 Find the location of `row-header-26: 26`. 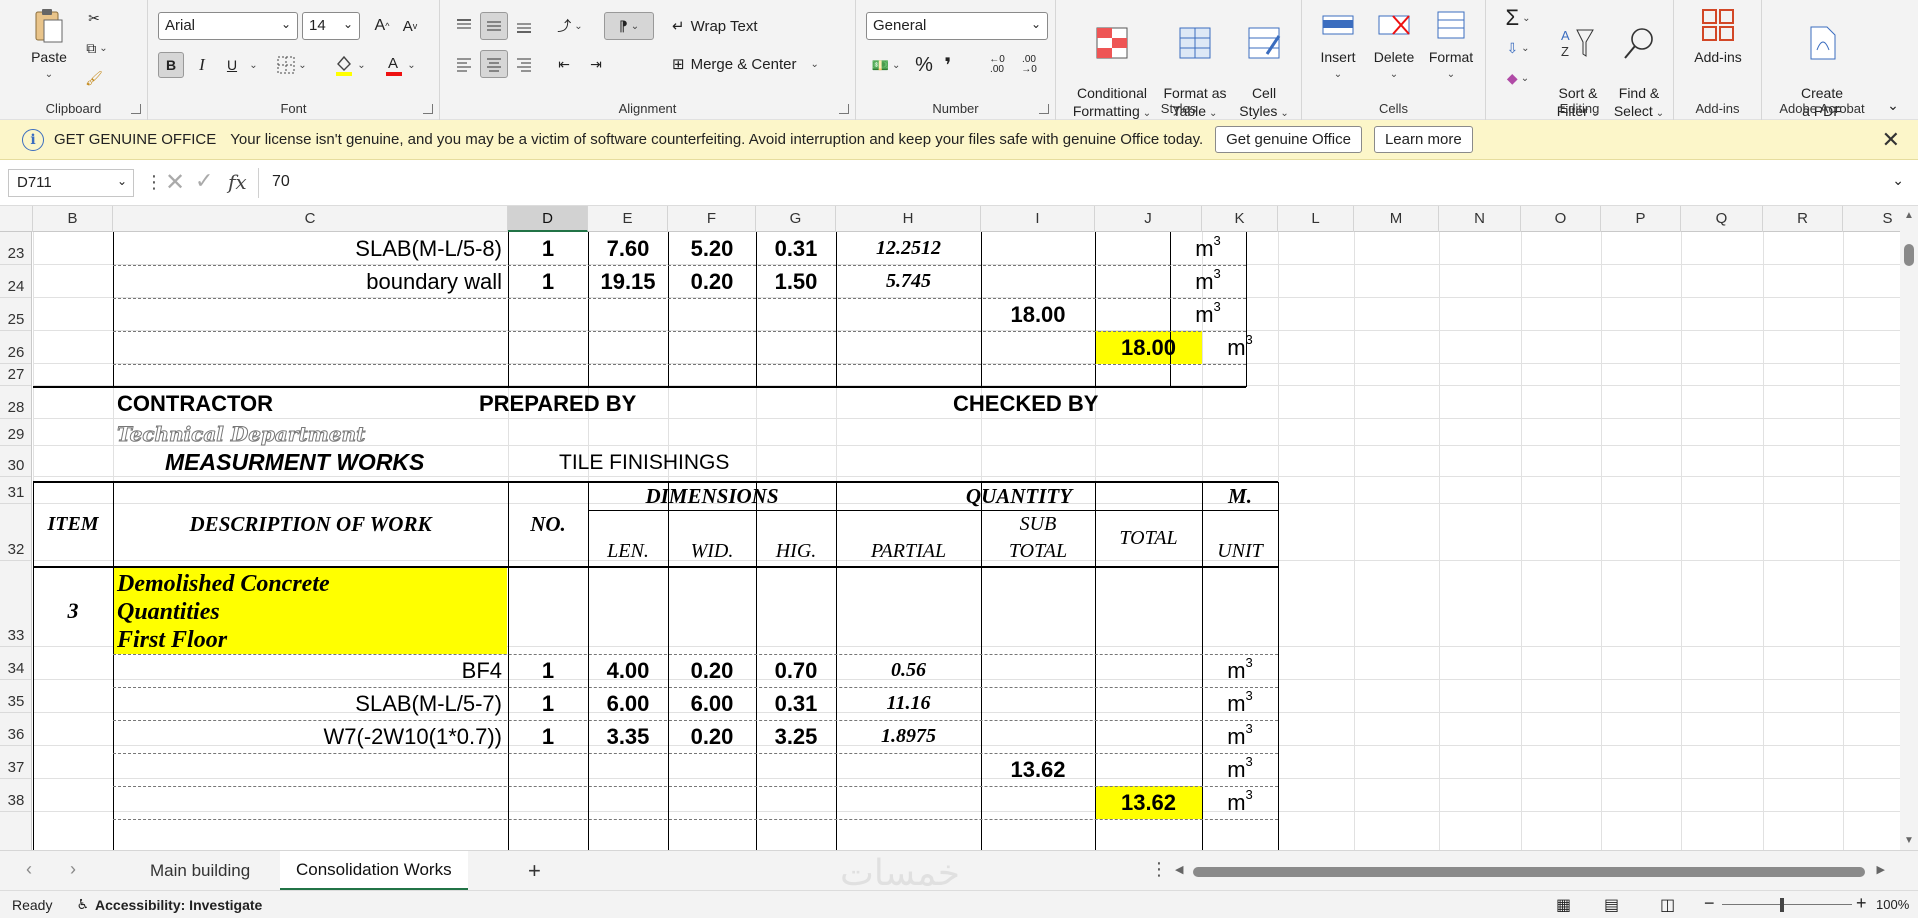

row-header-26: 26 is located at coordinates (15, 347).